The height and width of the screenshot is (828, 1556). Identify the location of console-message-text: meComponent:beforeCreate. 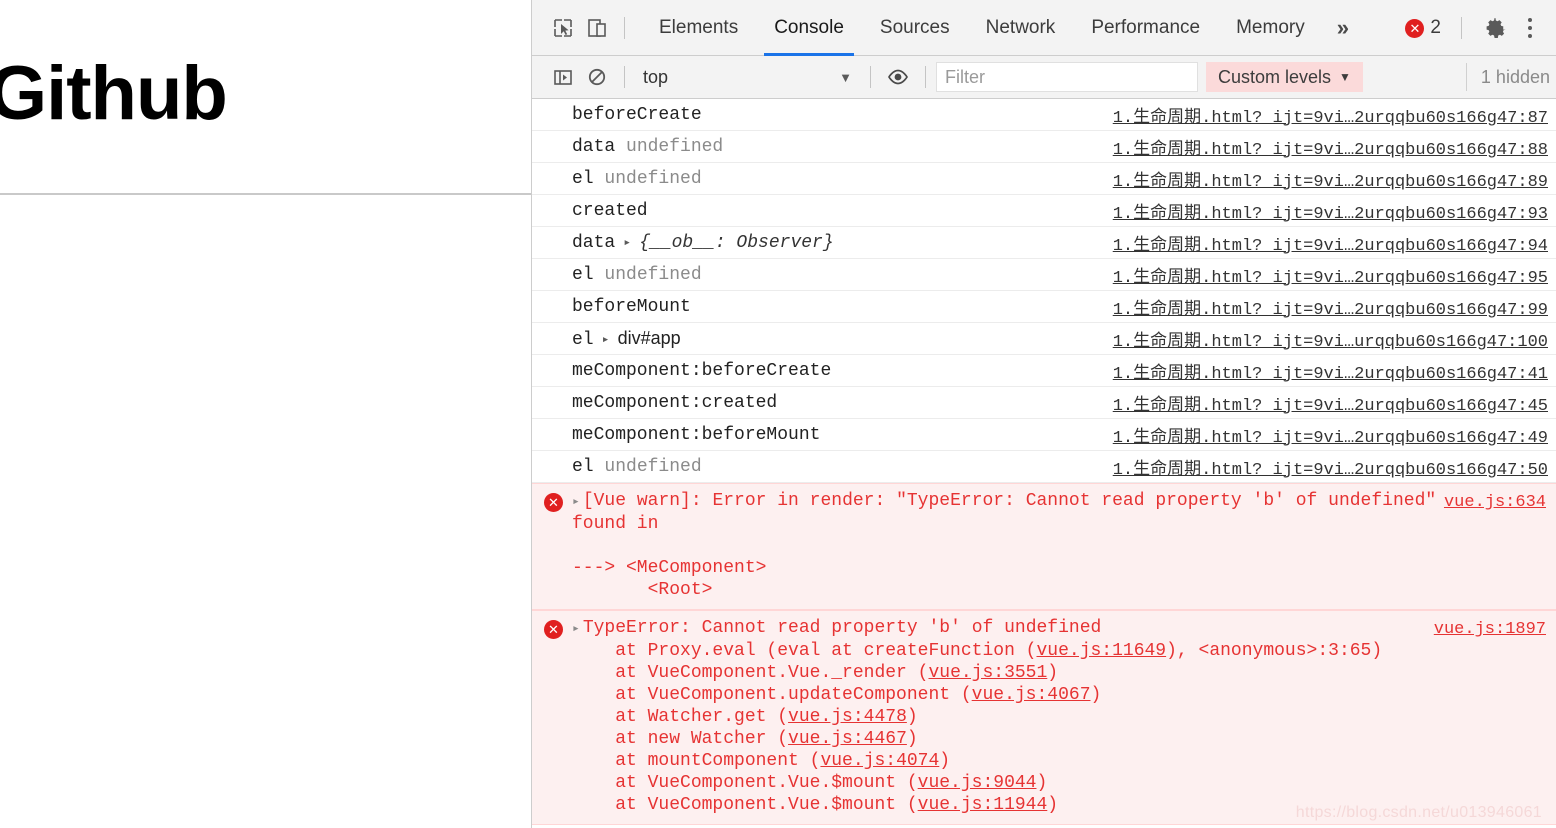
(701, 371).